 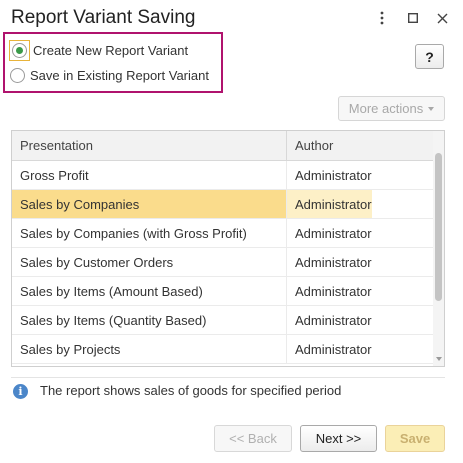 I want to click on radio-focus-frame, so click(x=19, y=50).